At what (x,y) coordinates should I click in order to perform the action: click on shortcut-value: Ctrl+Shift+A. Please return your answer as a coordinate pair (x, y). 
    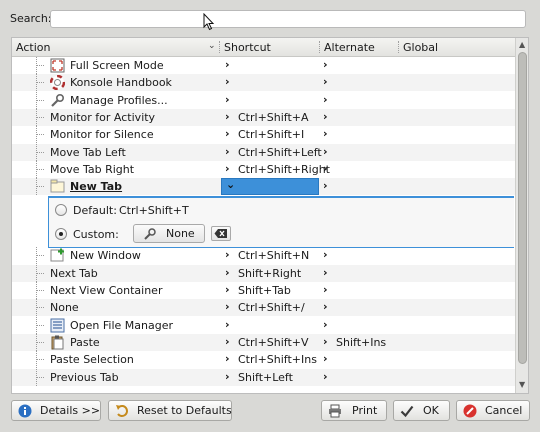
    Looking at the image, I should click on (273, 117).